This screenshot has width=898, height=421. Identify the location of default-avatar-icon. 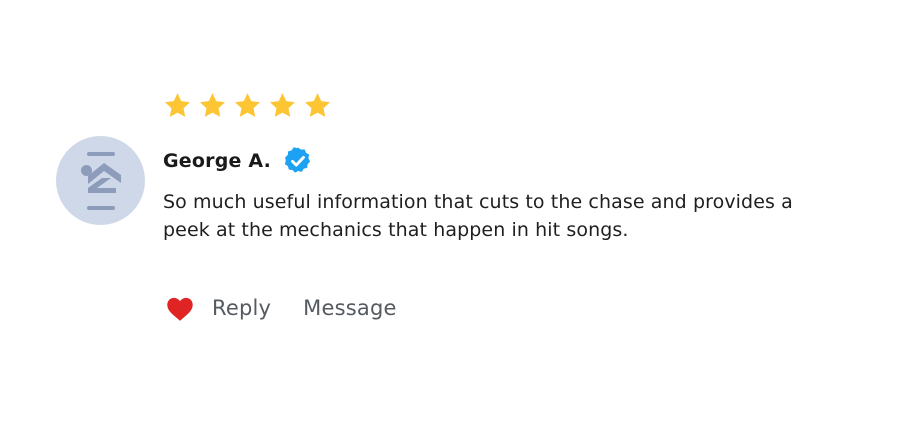
(101, 181).